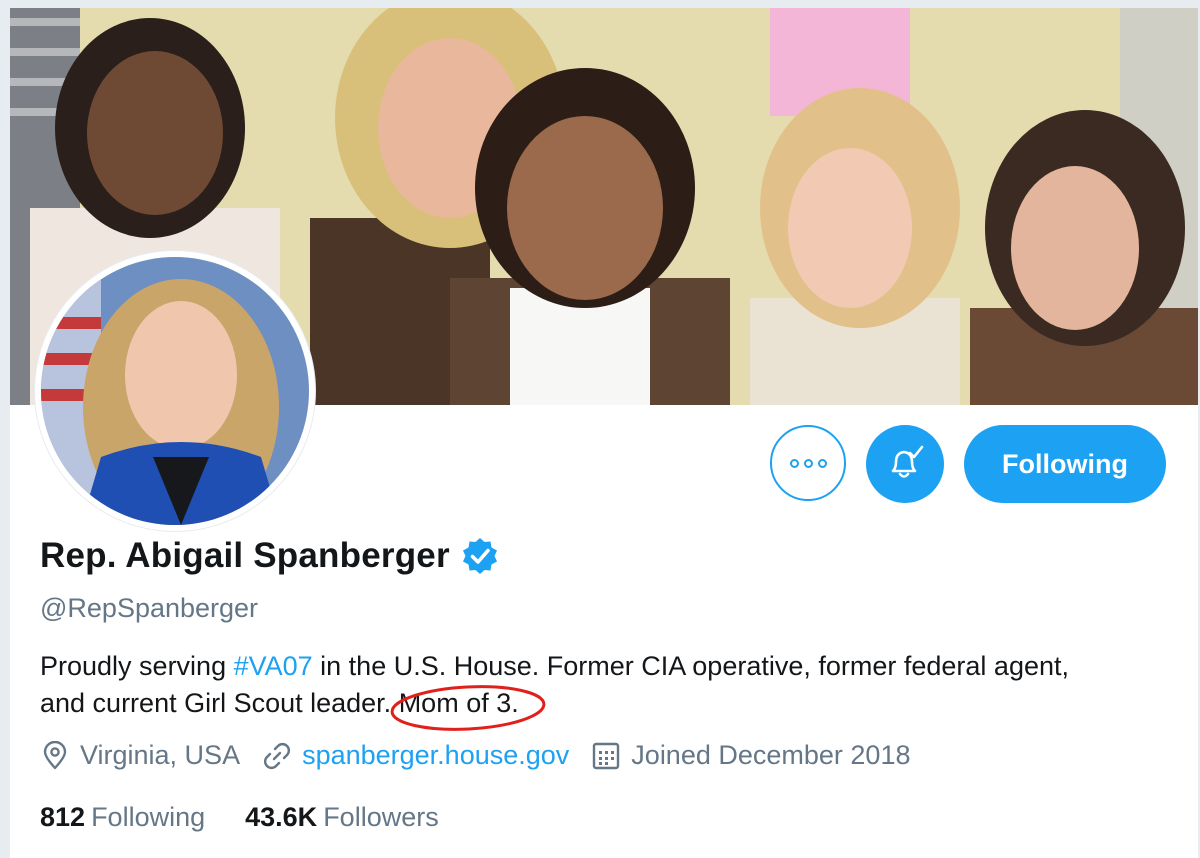 The height and width of the screenshot is (858, 1200). I want to click on bio-line2-start: and current Girl Scout leader., so click(219, 703).